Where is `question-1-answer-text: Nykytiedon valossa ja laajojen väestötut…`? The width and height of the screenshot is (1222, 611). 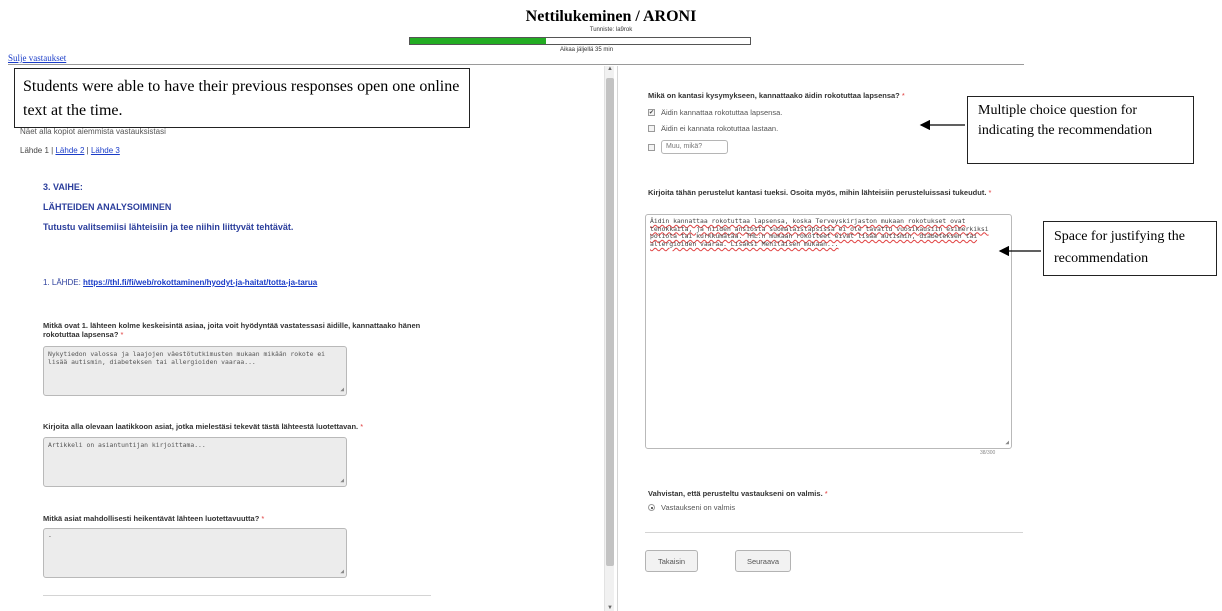
question-1-answer-text: Nykytiedon valossa ja laajojen väestötut… is located at coordinates (187, 358).